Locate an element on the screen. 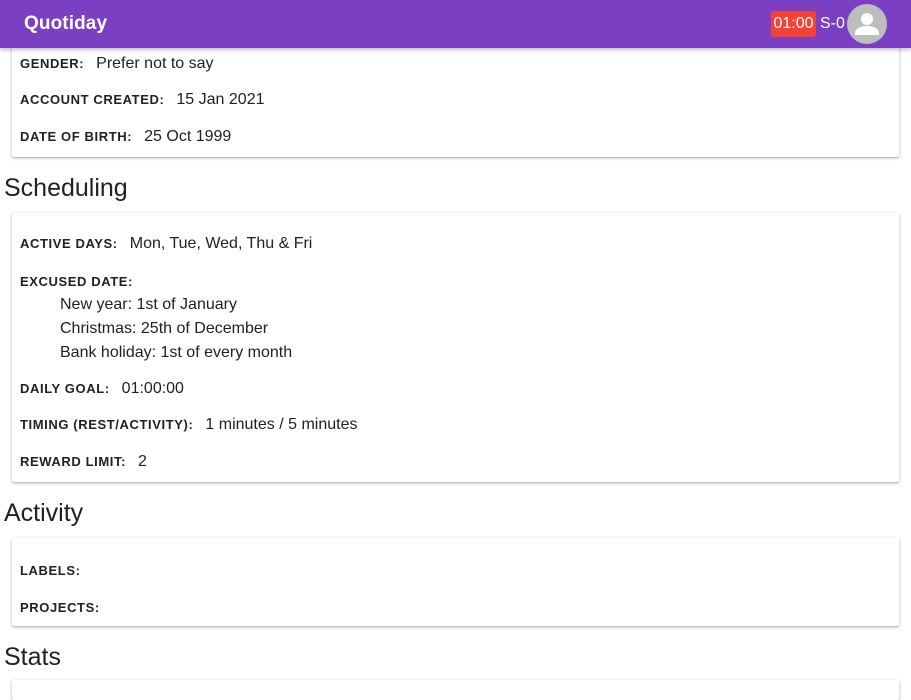 The height and width of the screenshot is (700, 911). reward-limit-row: REWARD LIMIT: 2 is located at coordinates (83, 462).